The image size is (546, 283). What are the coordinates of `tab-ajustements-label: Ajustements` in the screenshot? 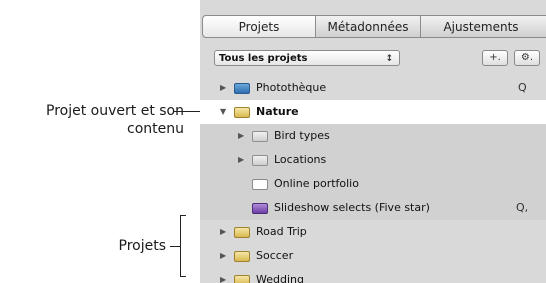 It's located at (481, 26).